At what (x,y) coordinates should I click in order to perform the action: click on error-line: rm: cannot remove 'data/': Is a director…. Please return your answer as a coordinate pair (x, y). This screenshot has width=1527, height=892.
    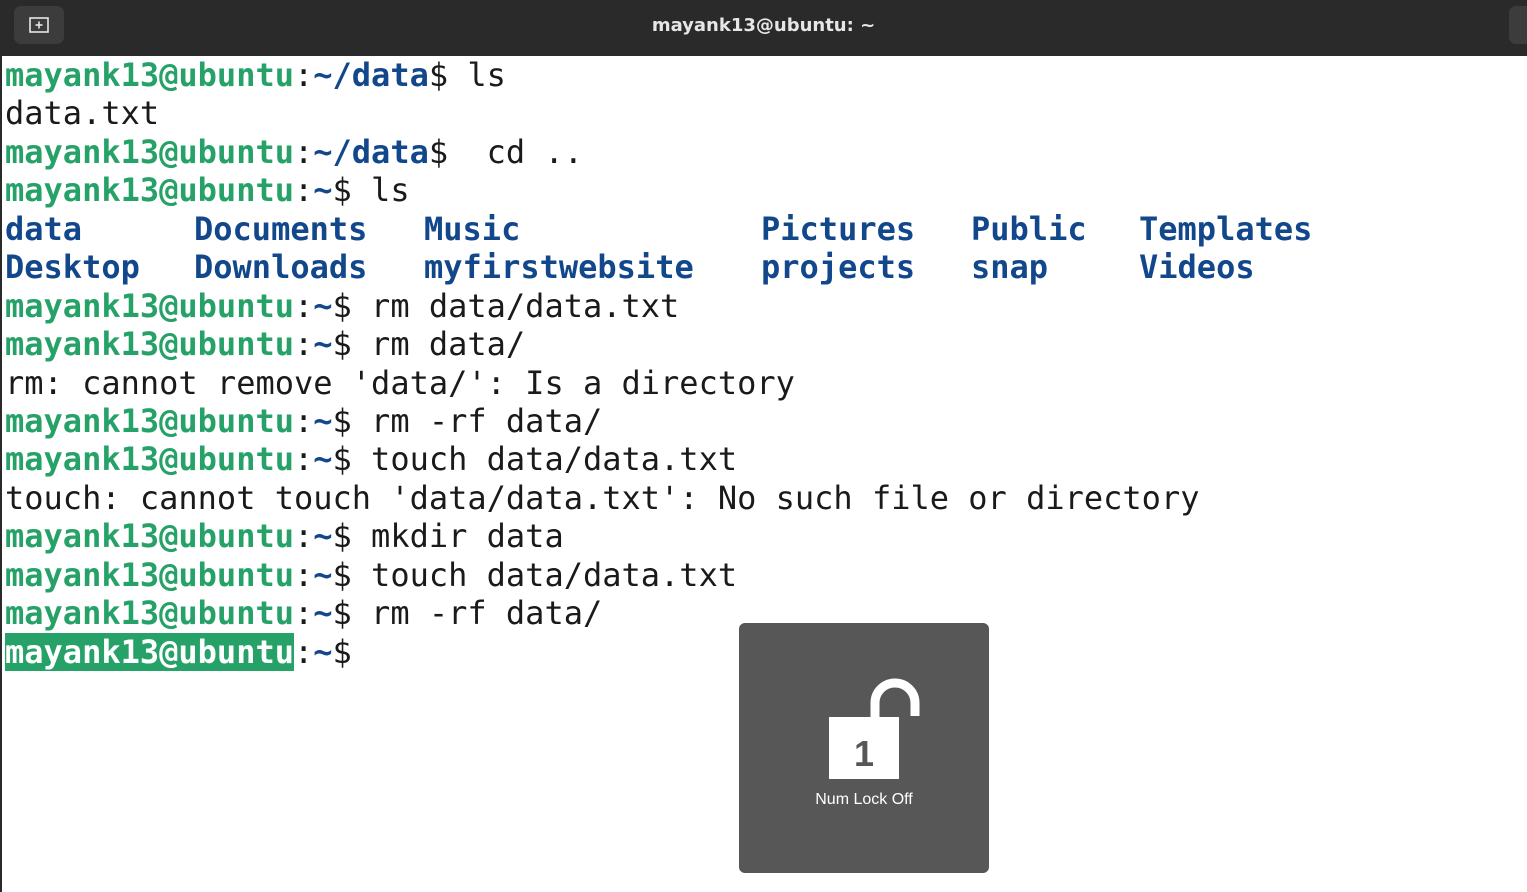
    Looking at the image, I should click on (400, 382).